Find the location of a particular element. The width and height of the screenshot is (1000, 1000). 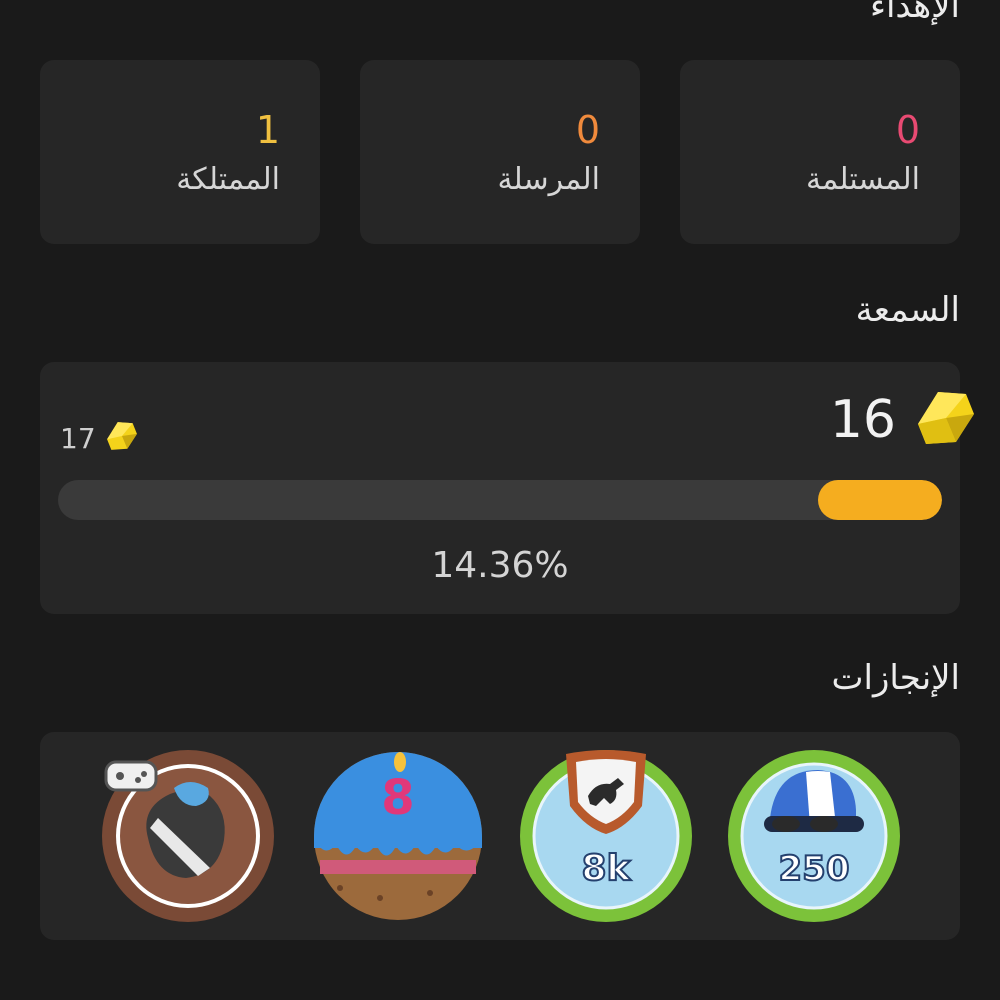

sent-gifts-card: 0 المرسلة is located at coordinates (500, 152).